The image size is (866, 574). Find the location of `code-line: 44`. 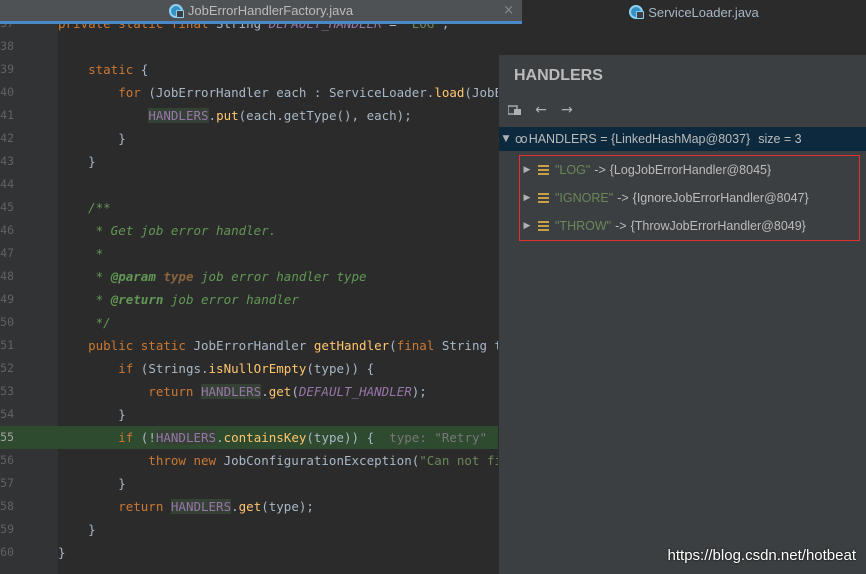

code-line: 44 is located at coordinates (249, 184).